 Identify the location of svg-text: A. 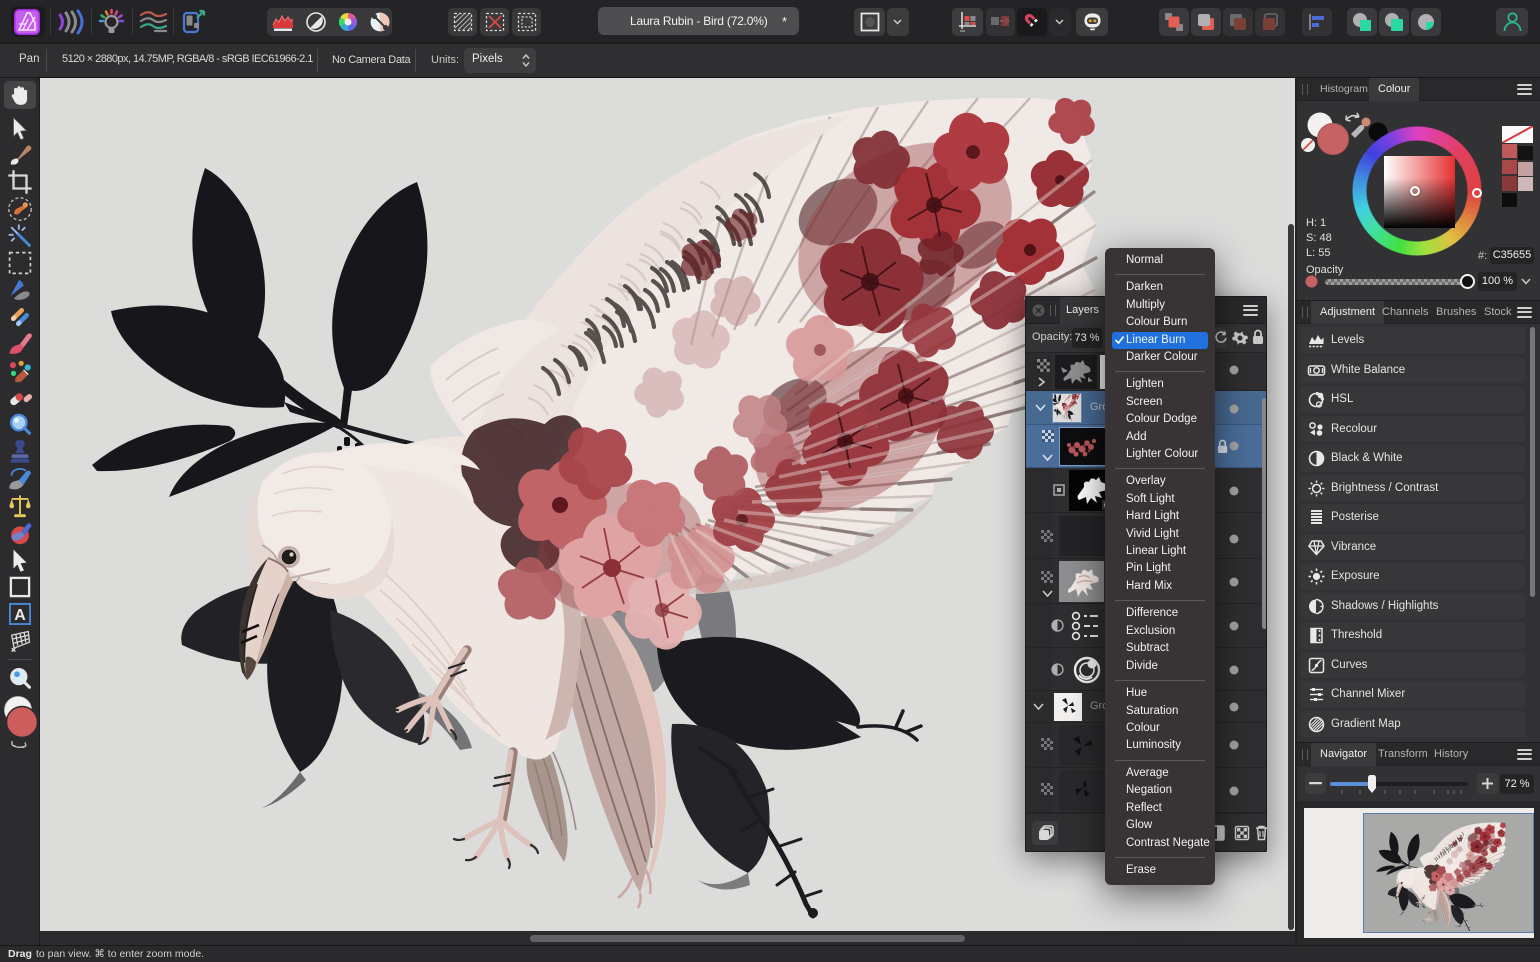
(20, 615).